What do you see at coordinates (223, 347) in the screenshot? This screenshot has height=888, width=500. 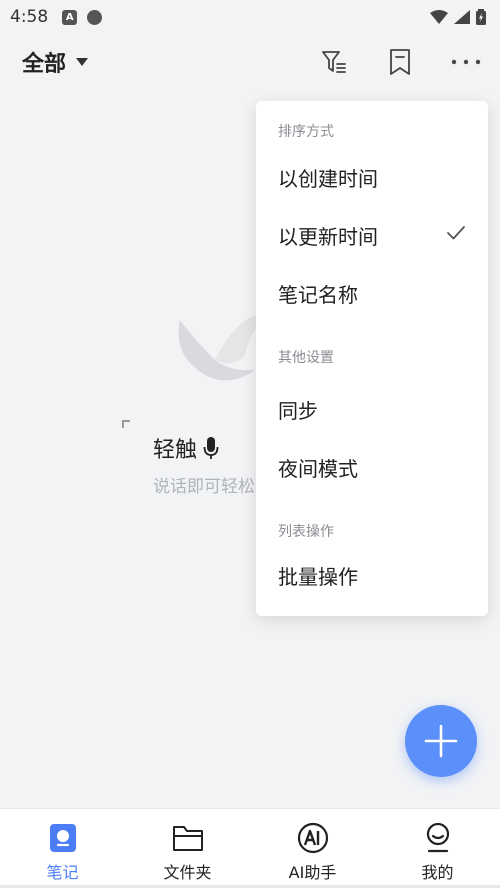 I see `empty-illustration-icon` at bounding box center [223, 347].